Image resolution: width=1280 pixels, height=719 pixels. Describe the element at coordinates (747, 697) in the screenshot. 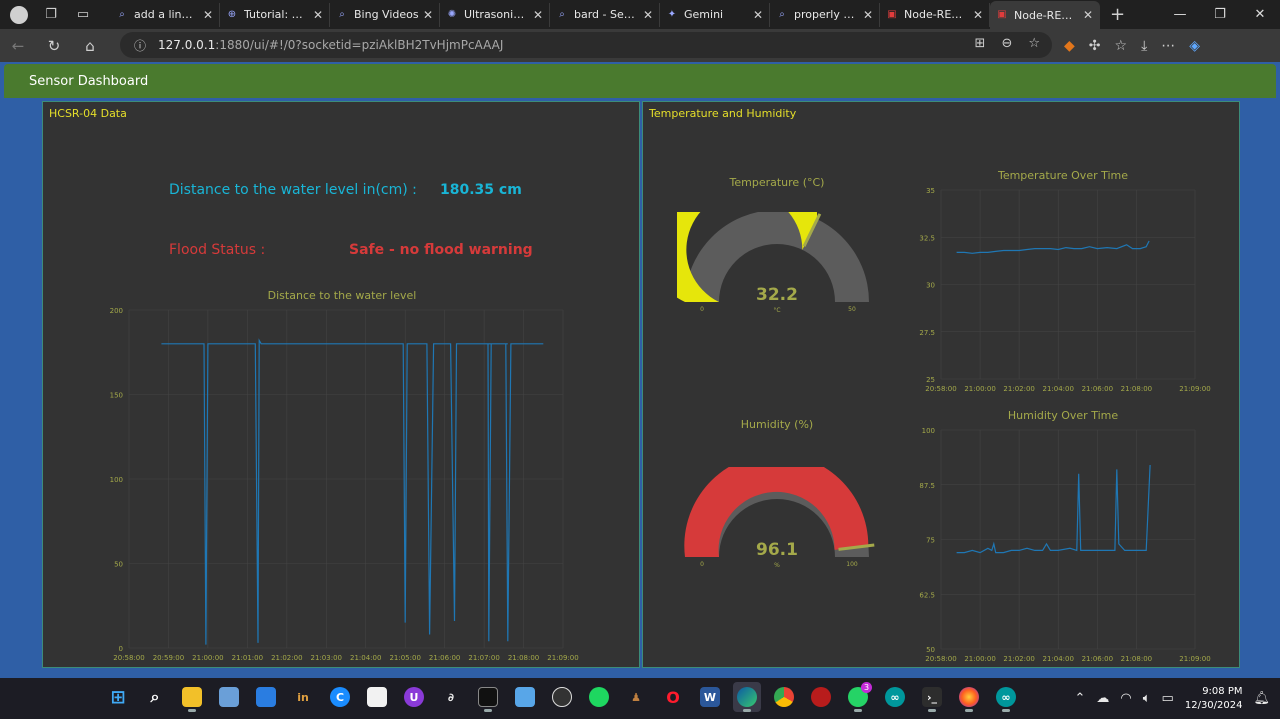

I see `taskbar-edge` at that location.